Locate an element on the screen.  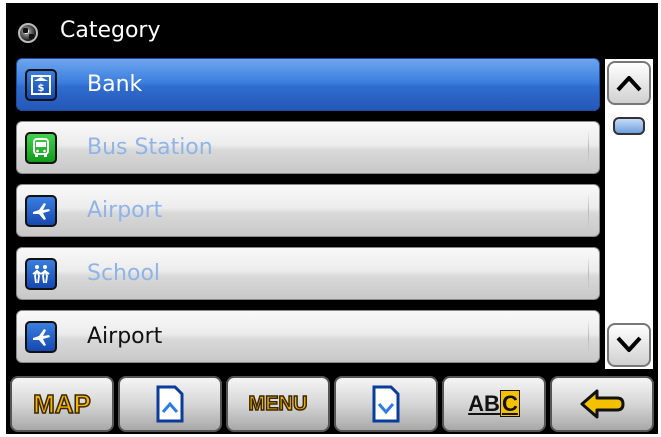
page-down-button is located at coordinates (386, 404).